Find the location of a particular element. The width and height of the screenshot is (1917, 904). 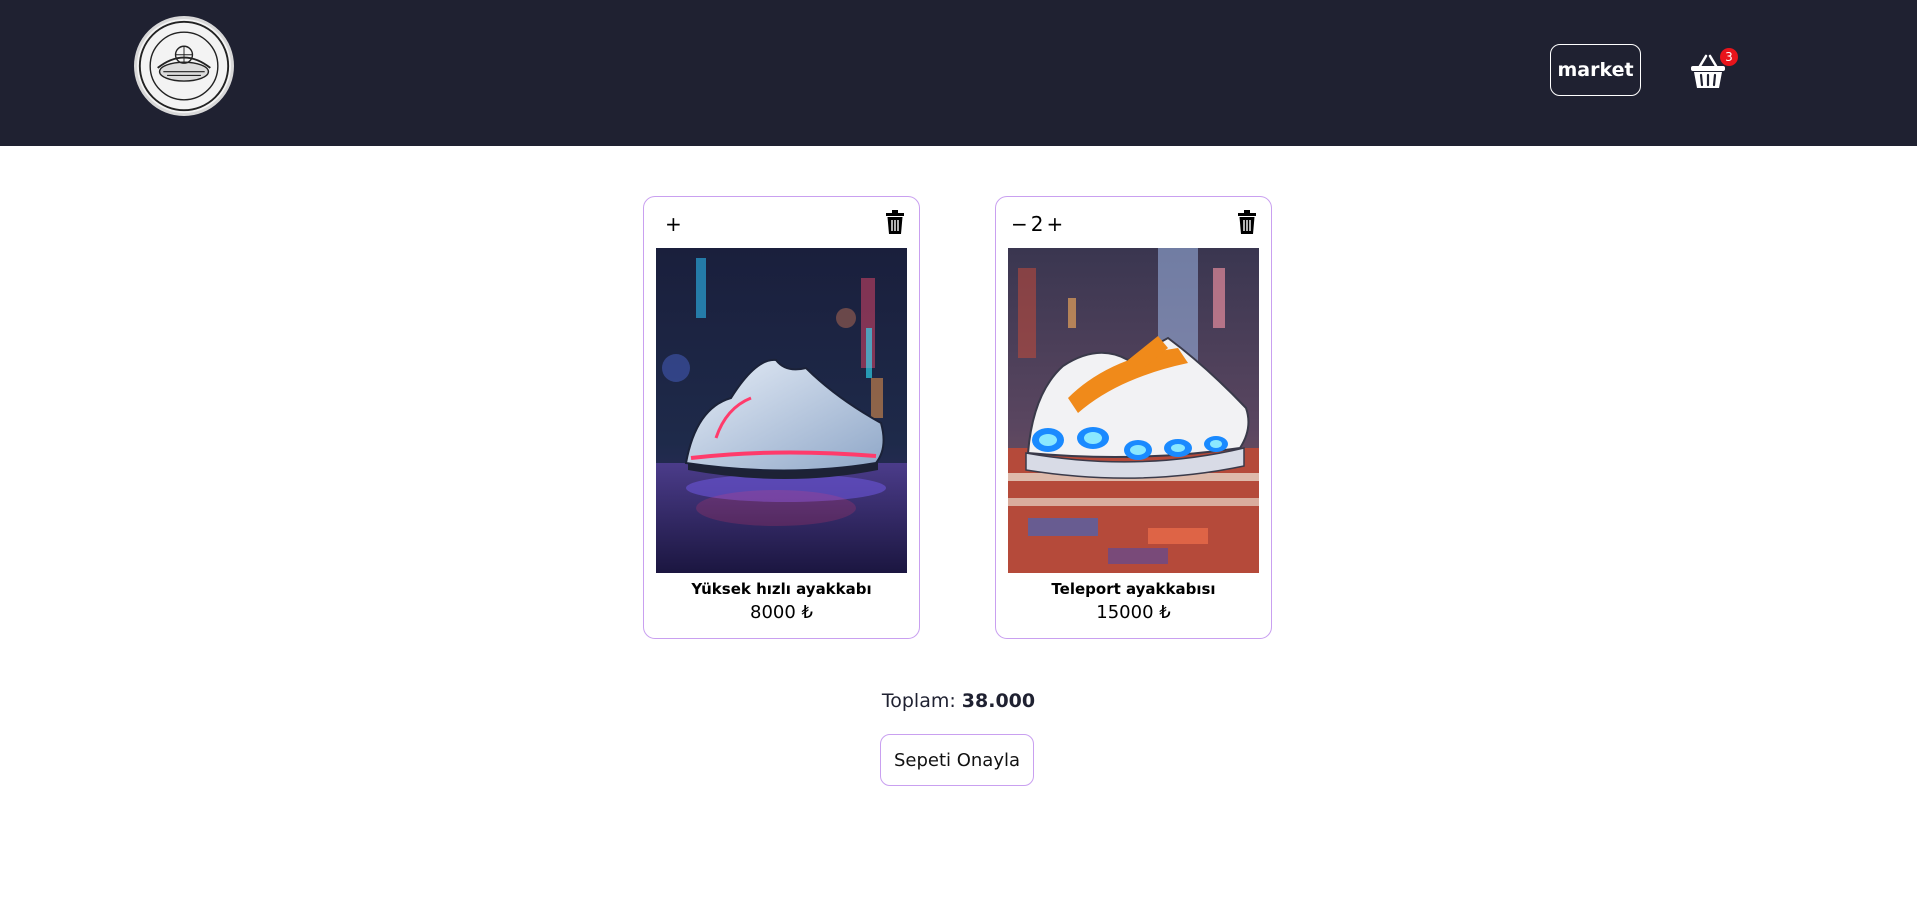

brand-logo is located at coordinates (184, 66).